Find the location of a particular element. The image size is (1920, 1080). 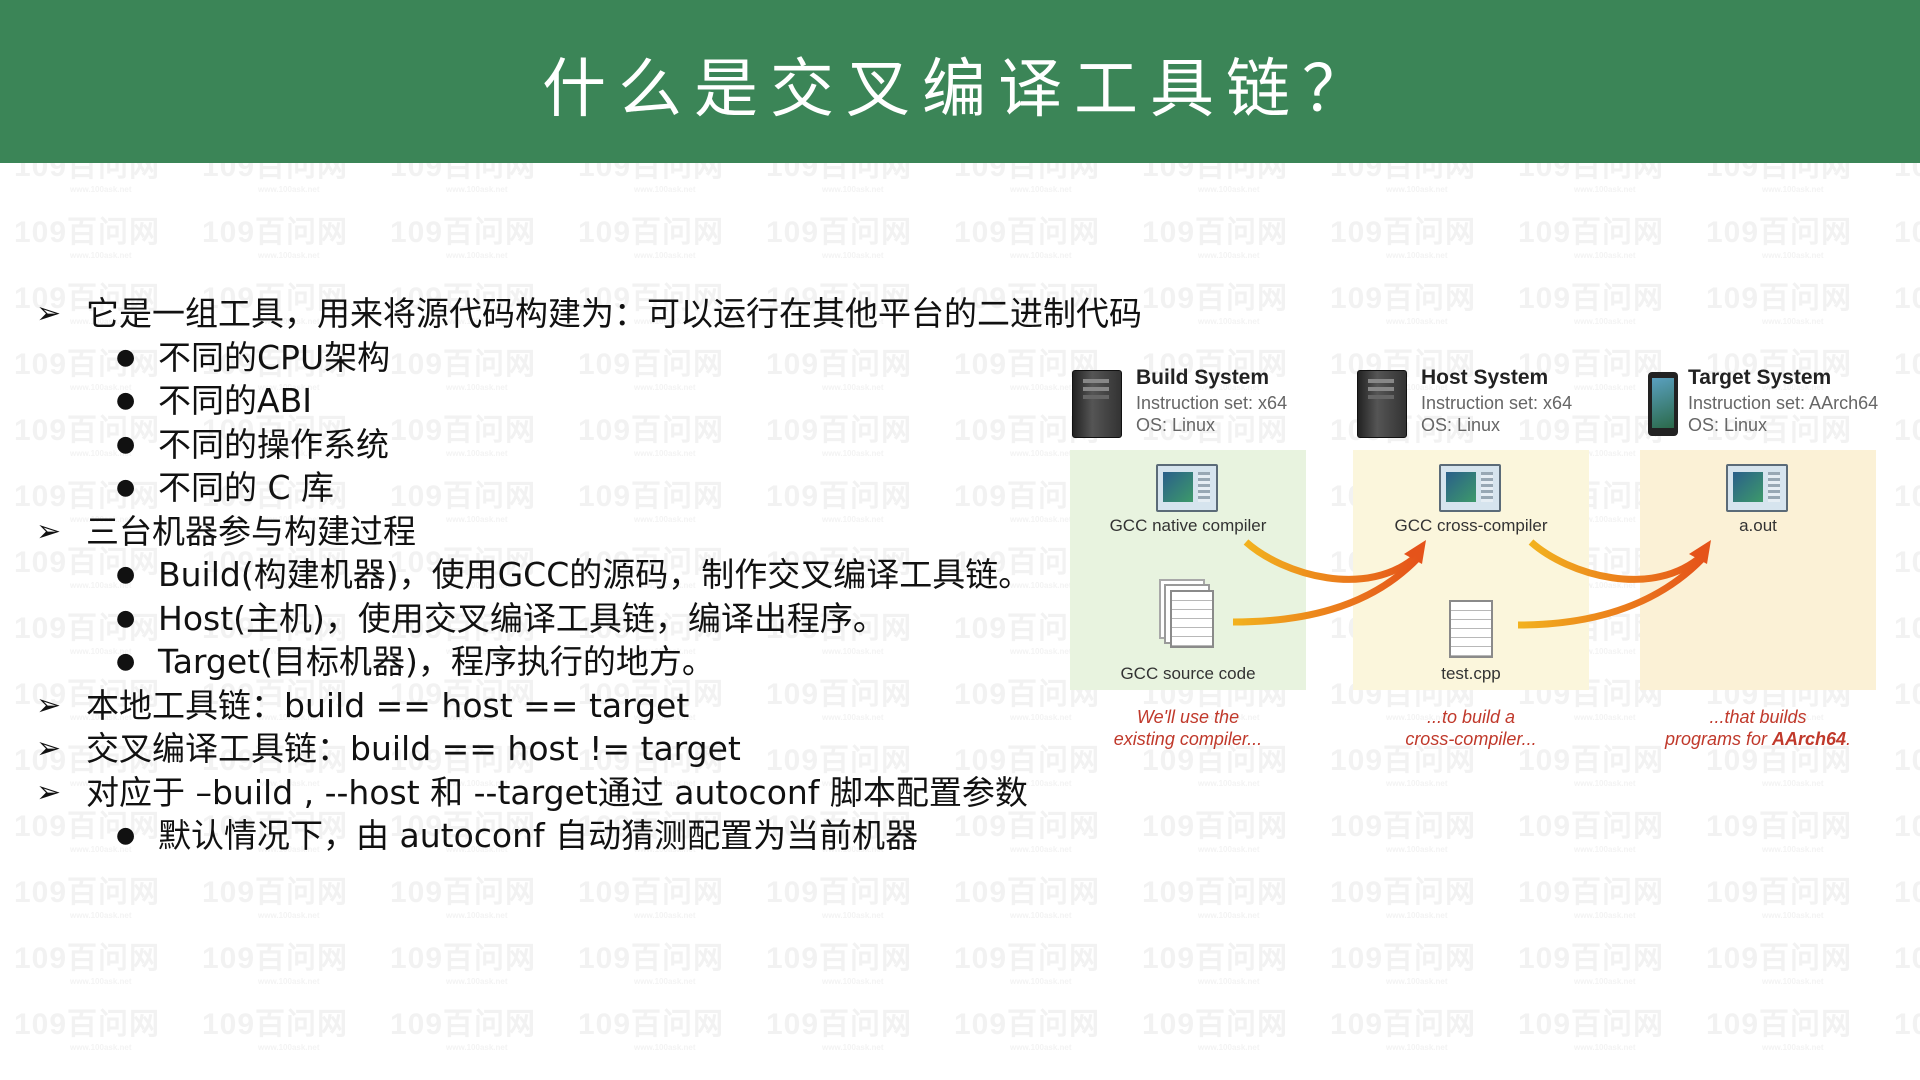

sub-bullet-item: ● Build(构建机器)，使用GCC的源码，制作交叉编译工具链。 is located at coordinates (566, 575).